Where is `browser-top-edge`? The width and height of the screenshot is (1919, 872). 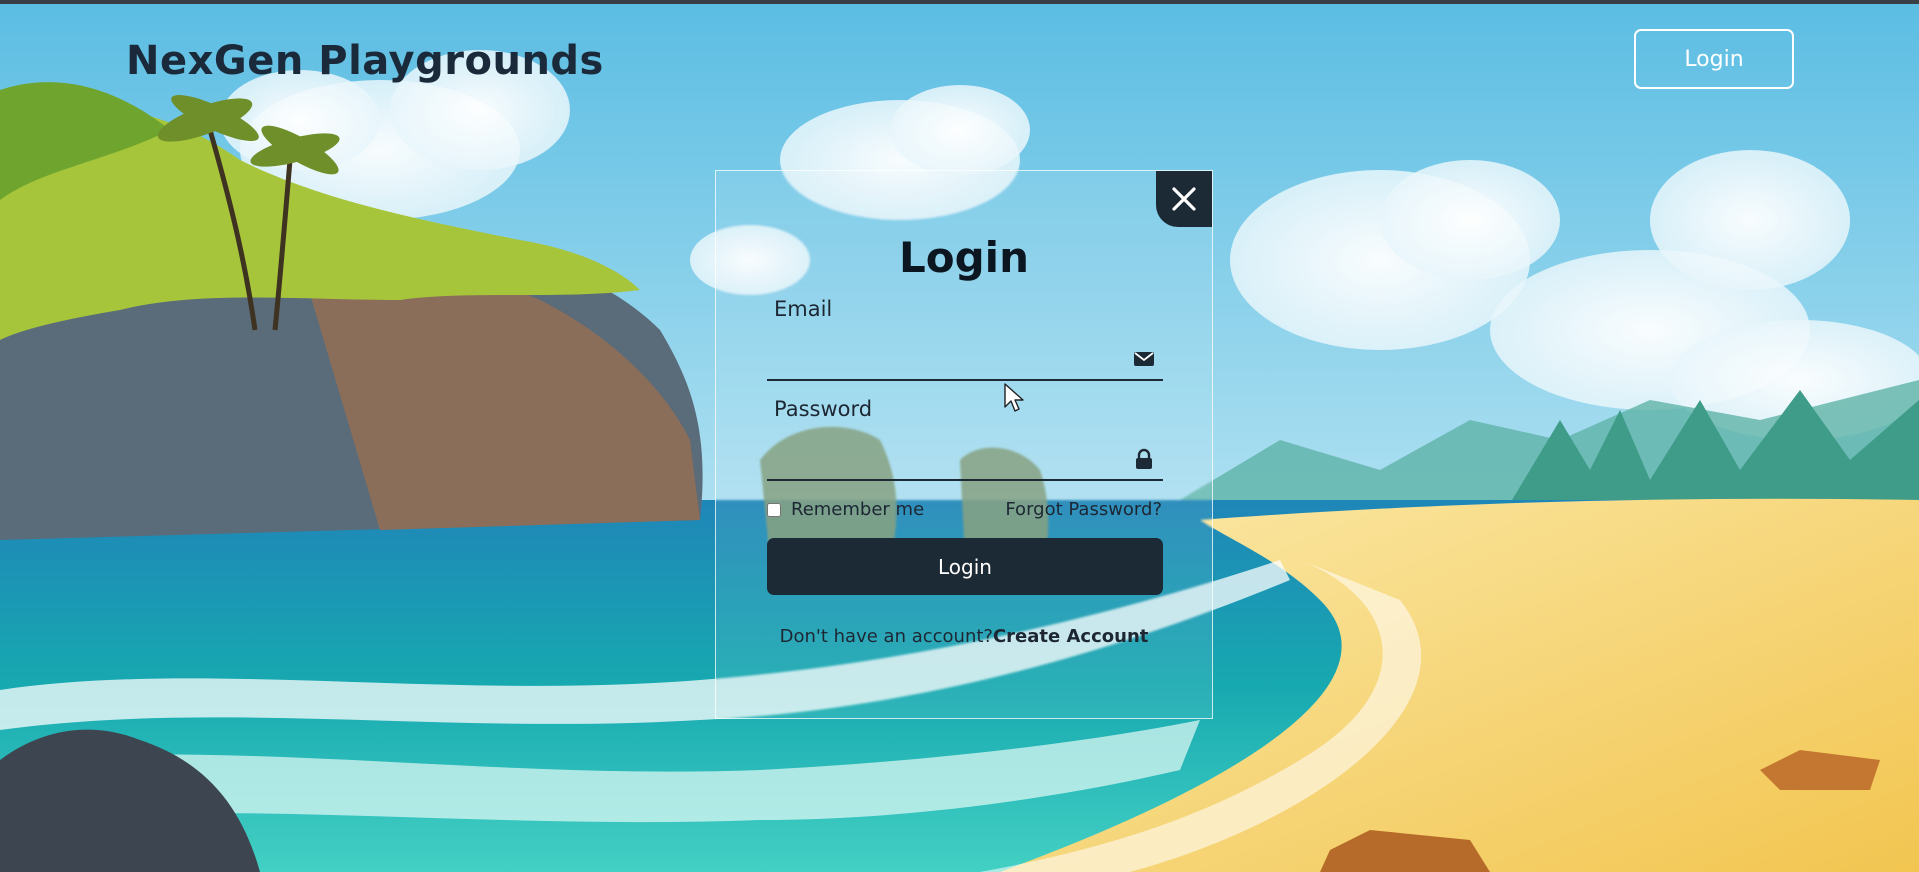 browser-top-edge is located at coordinates (959, 2).